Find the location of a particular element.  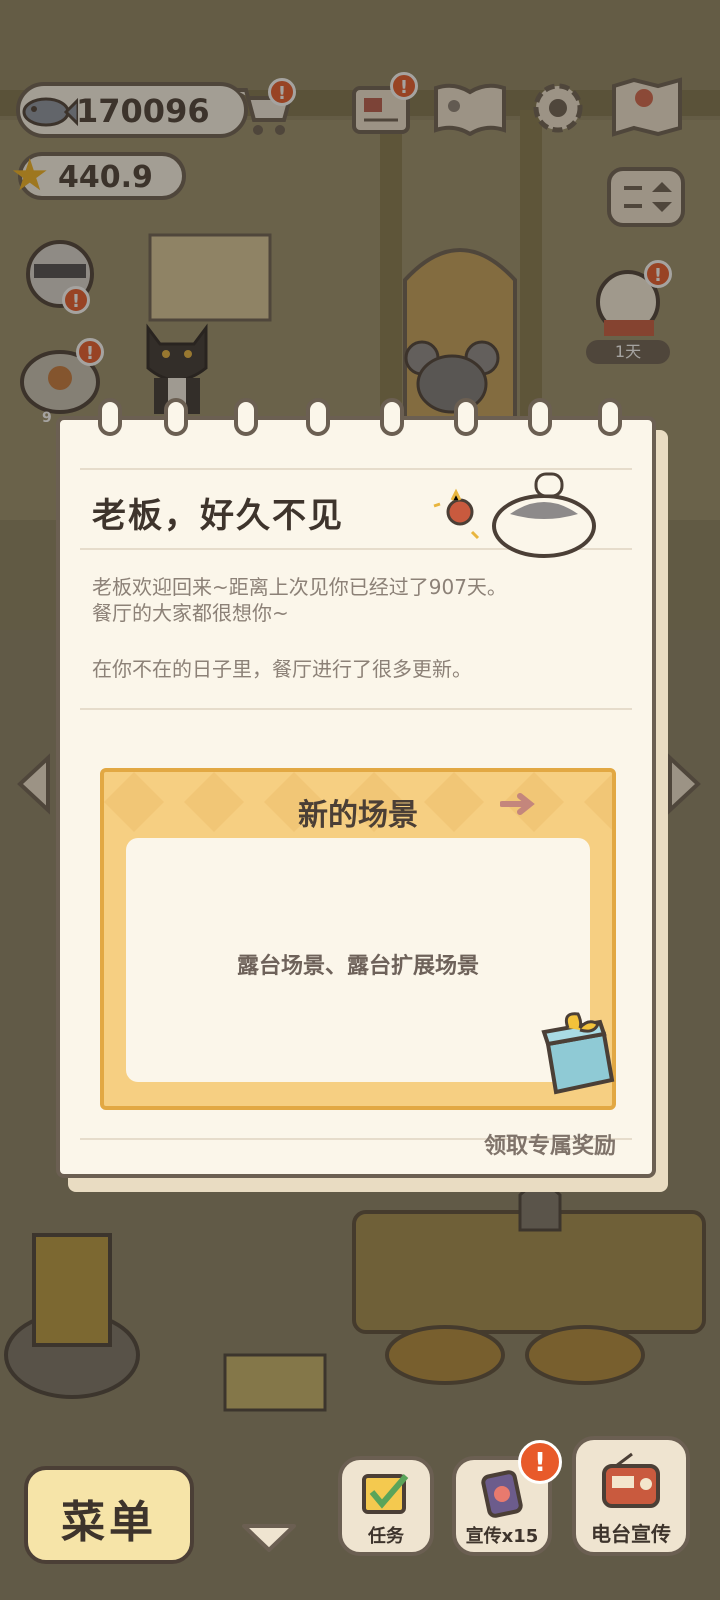

chevron-right-icon is located at coordinates (684, 784).